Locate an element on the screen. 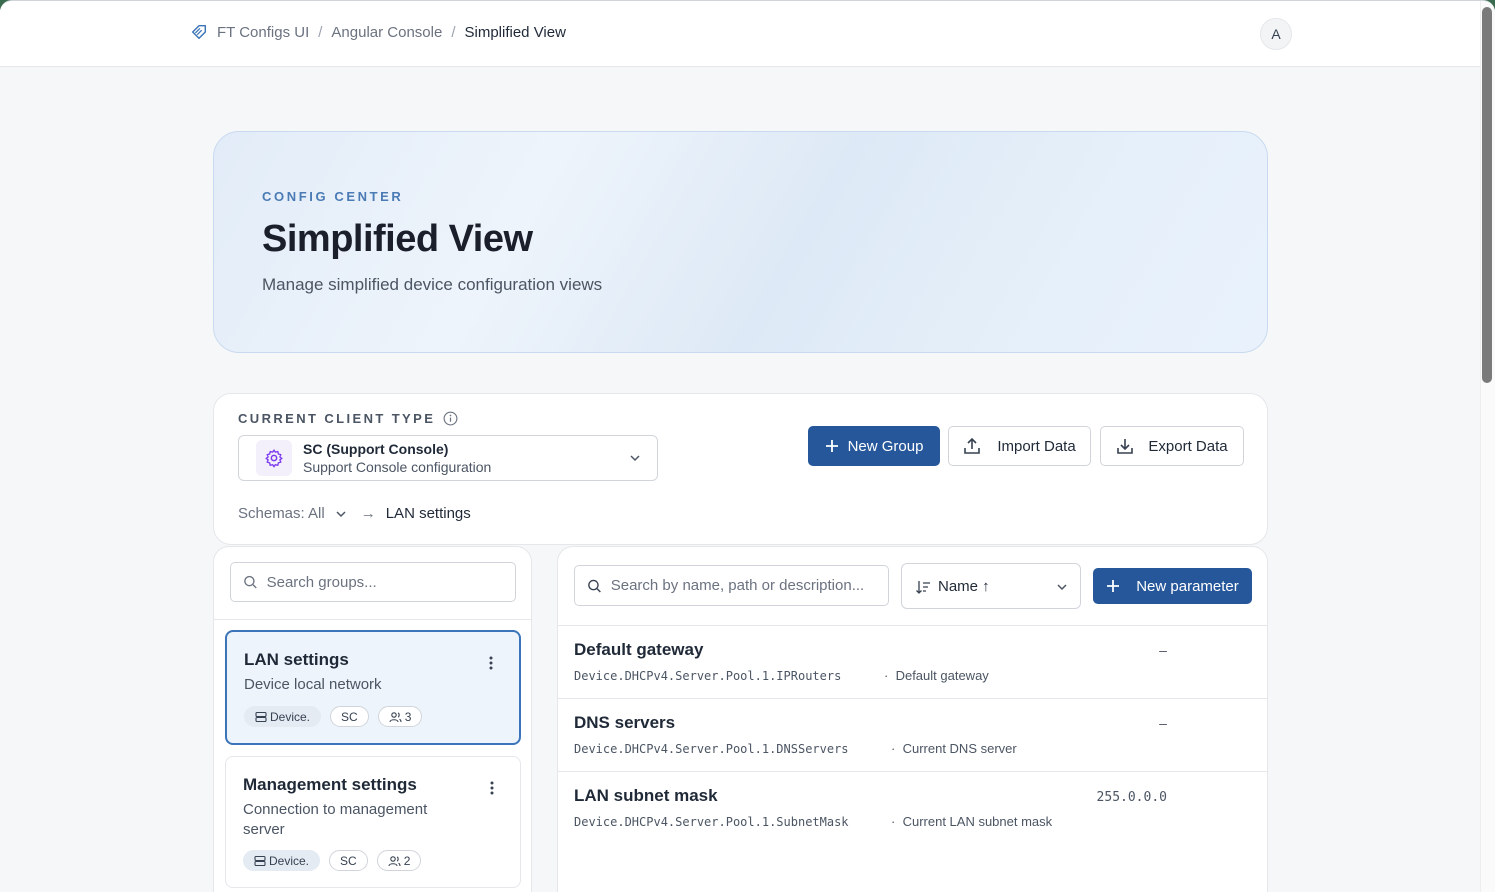 The image size is (1495, 892). parameter-description: · Current DNS server is located at coordinates (954, 748).